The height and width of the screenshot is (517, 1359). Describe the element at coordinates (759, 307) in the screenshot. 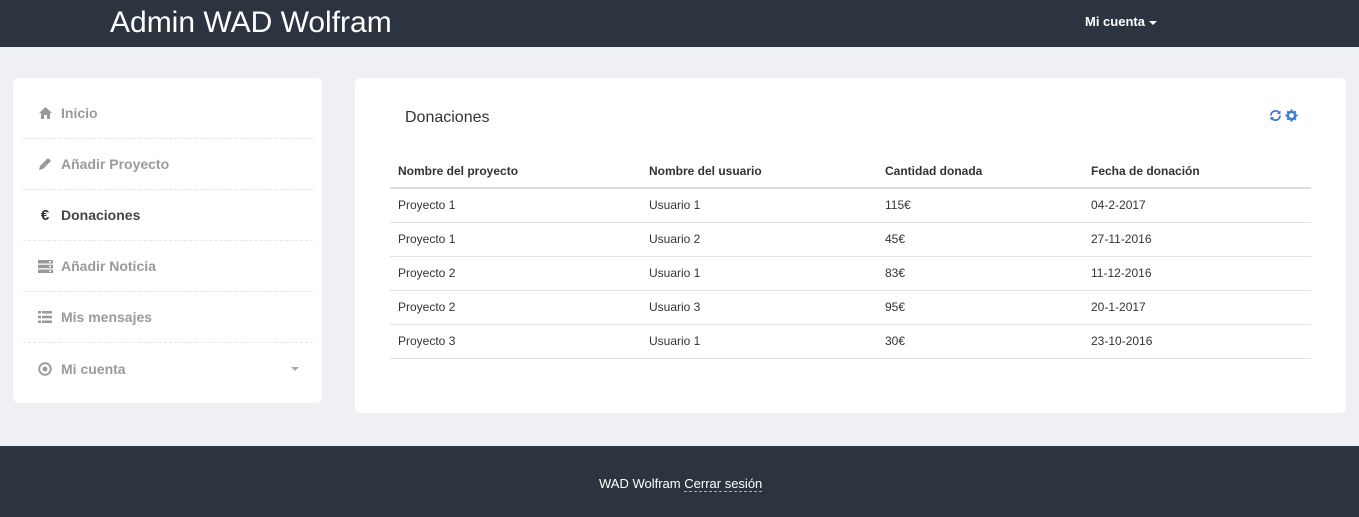

I see `cell-user: Usuario 3` at that location.